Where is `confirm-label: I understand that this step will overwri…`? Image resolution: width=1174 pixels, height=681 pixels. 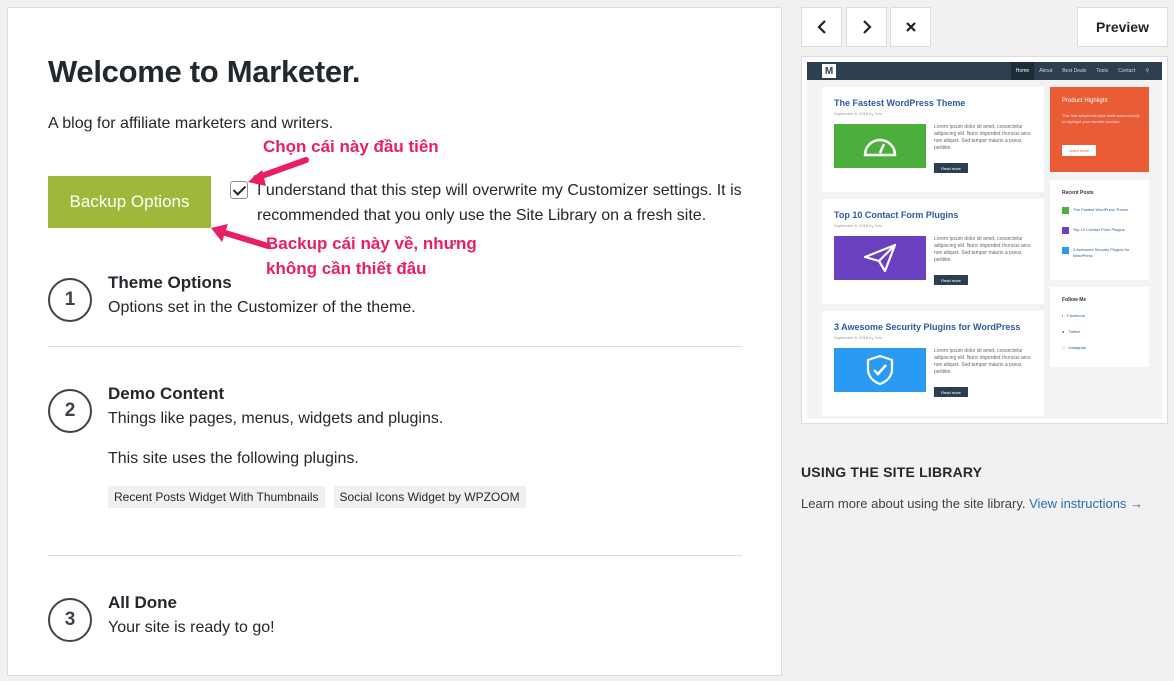
confirm-label: I understand that this step will overwri… is located at coordinates (499, 203).